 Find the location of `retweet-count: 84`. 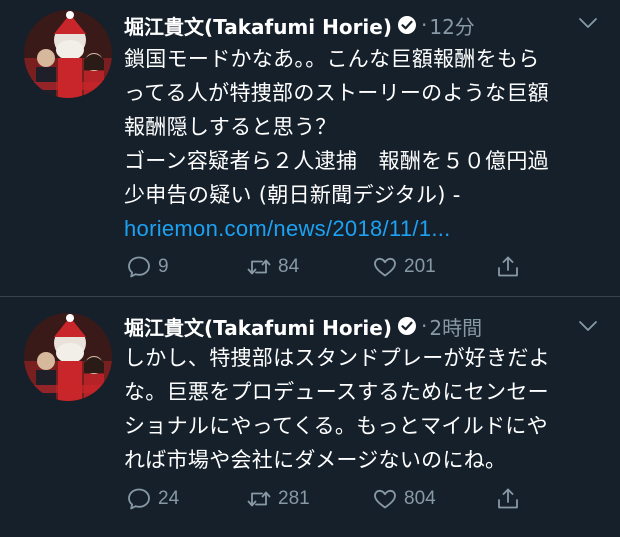

retweet-count: 84 is located at coordinates (289, 266).